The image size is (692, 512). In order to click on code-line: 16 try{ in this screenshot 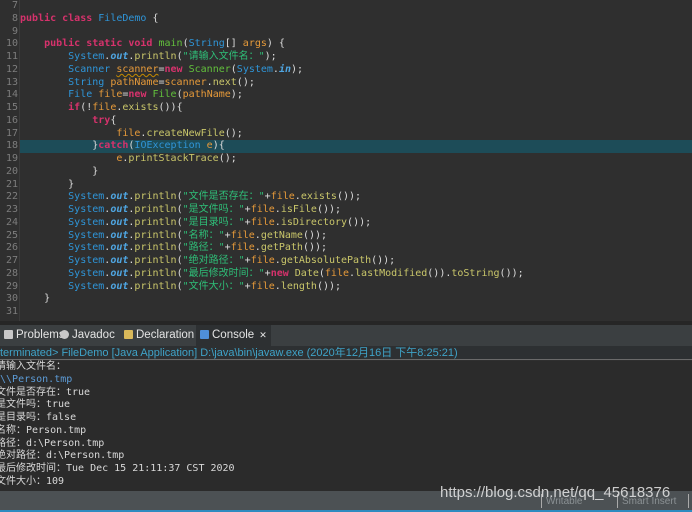, I will do `click(346, 121)`.